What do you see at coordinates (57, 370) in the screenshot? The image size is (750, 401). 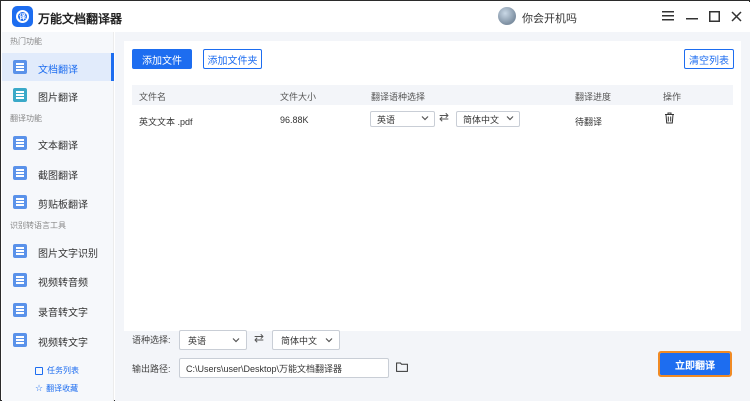 I see `task-list-link: 任务列表` at bounding box center [57, 370].